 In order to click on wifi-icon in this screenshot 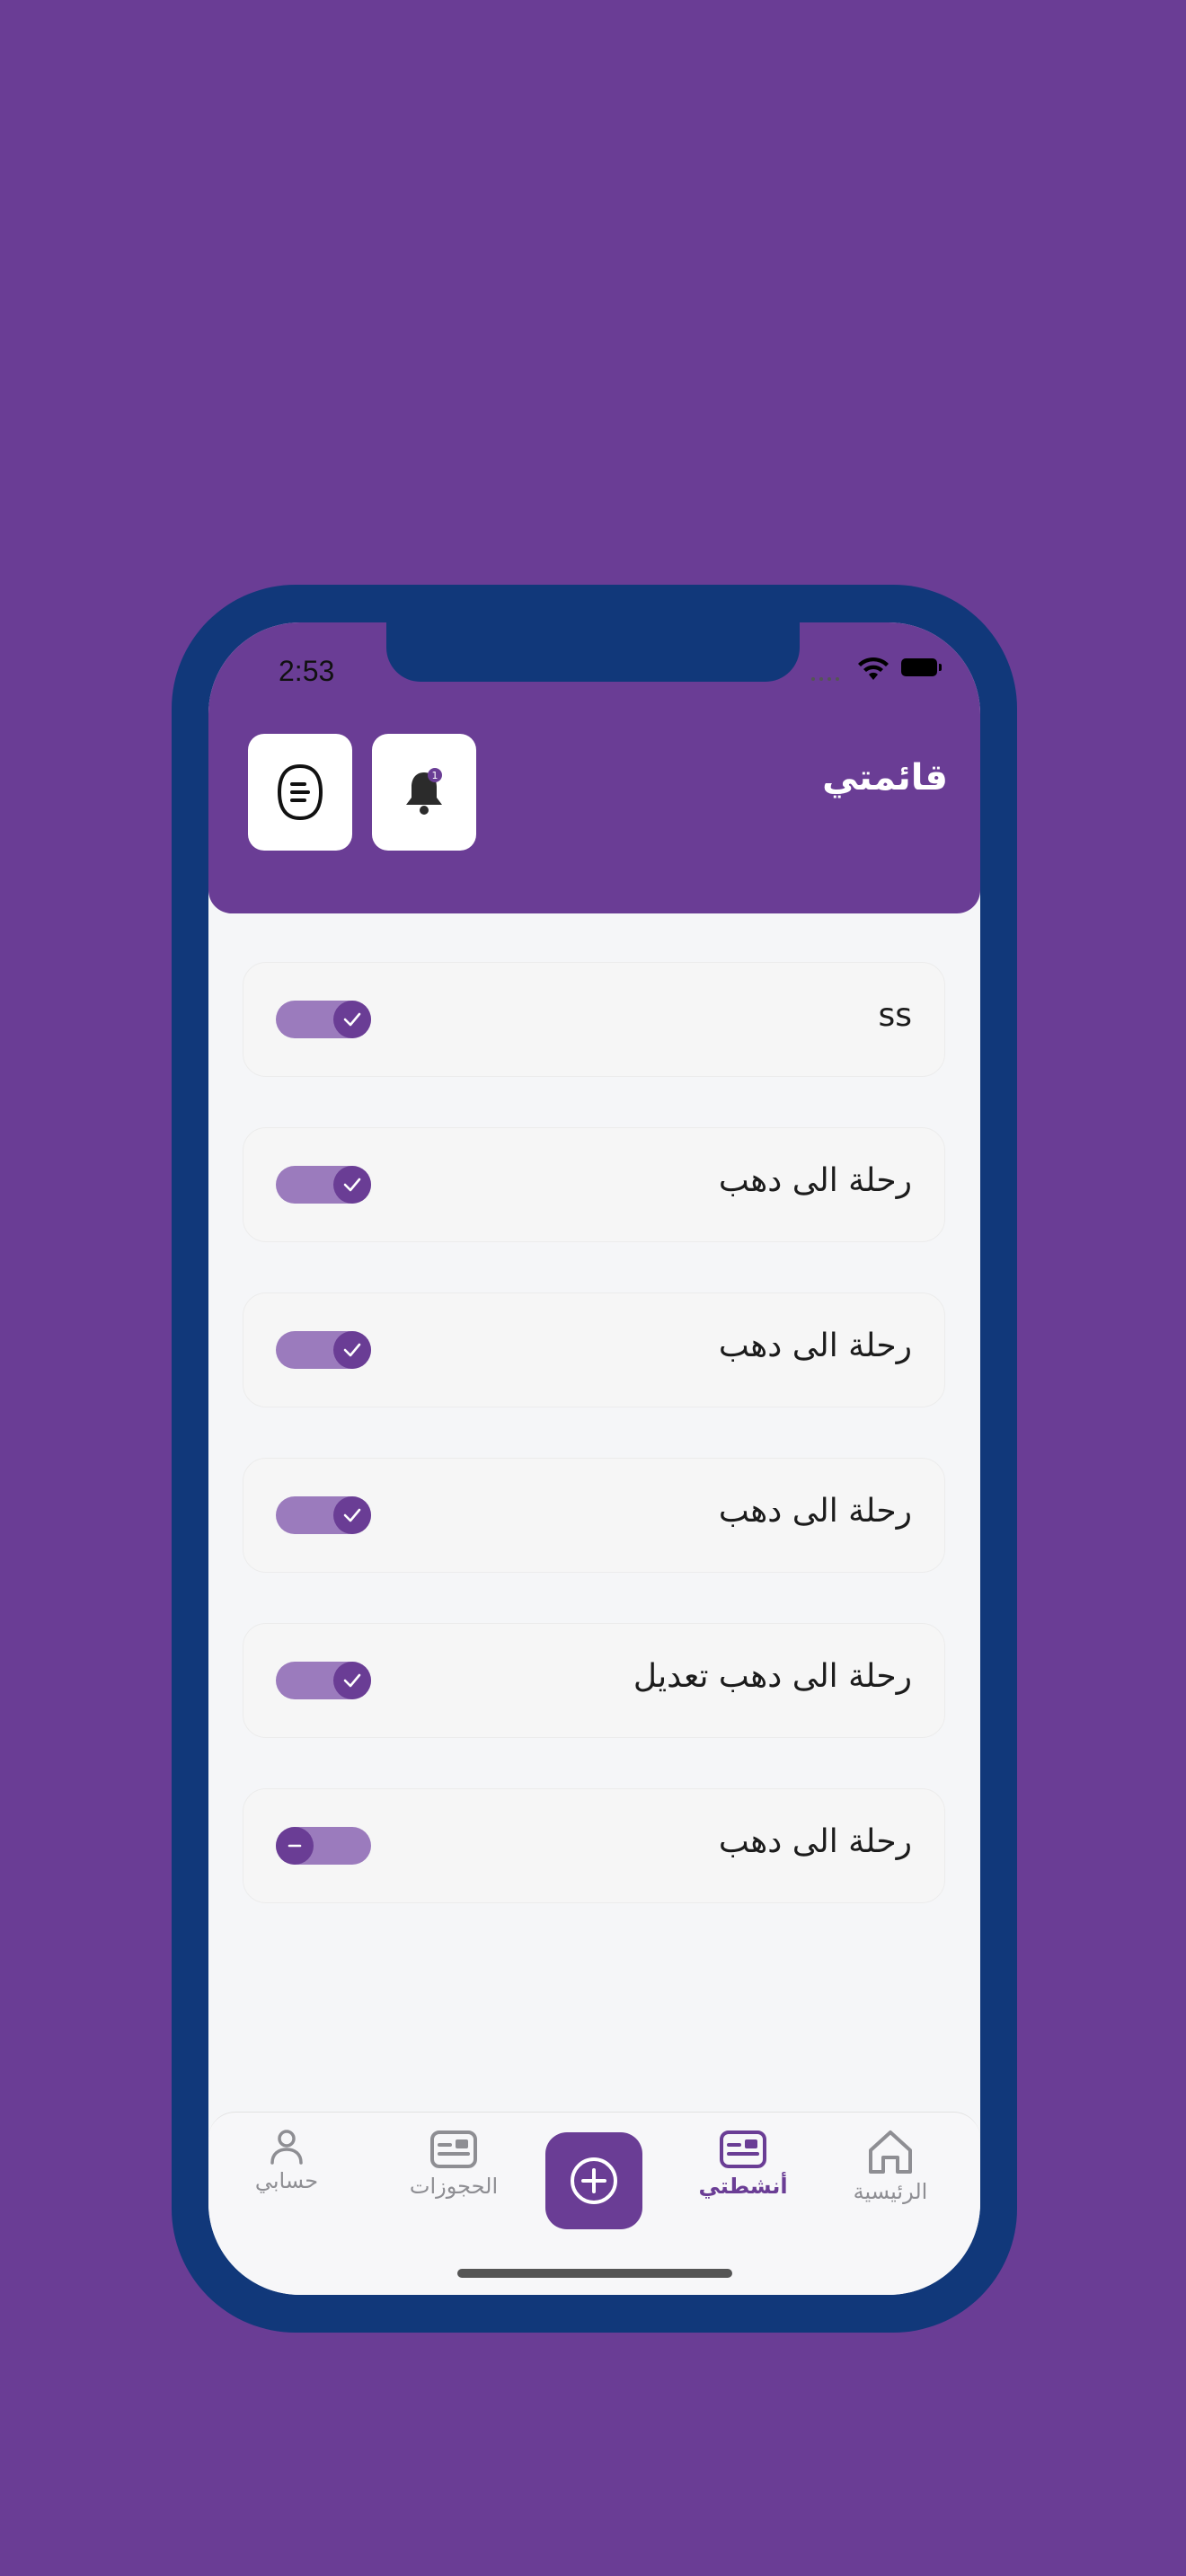, I will do `click(873, 668)`.